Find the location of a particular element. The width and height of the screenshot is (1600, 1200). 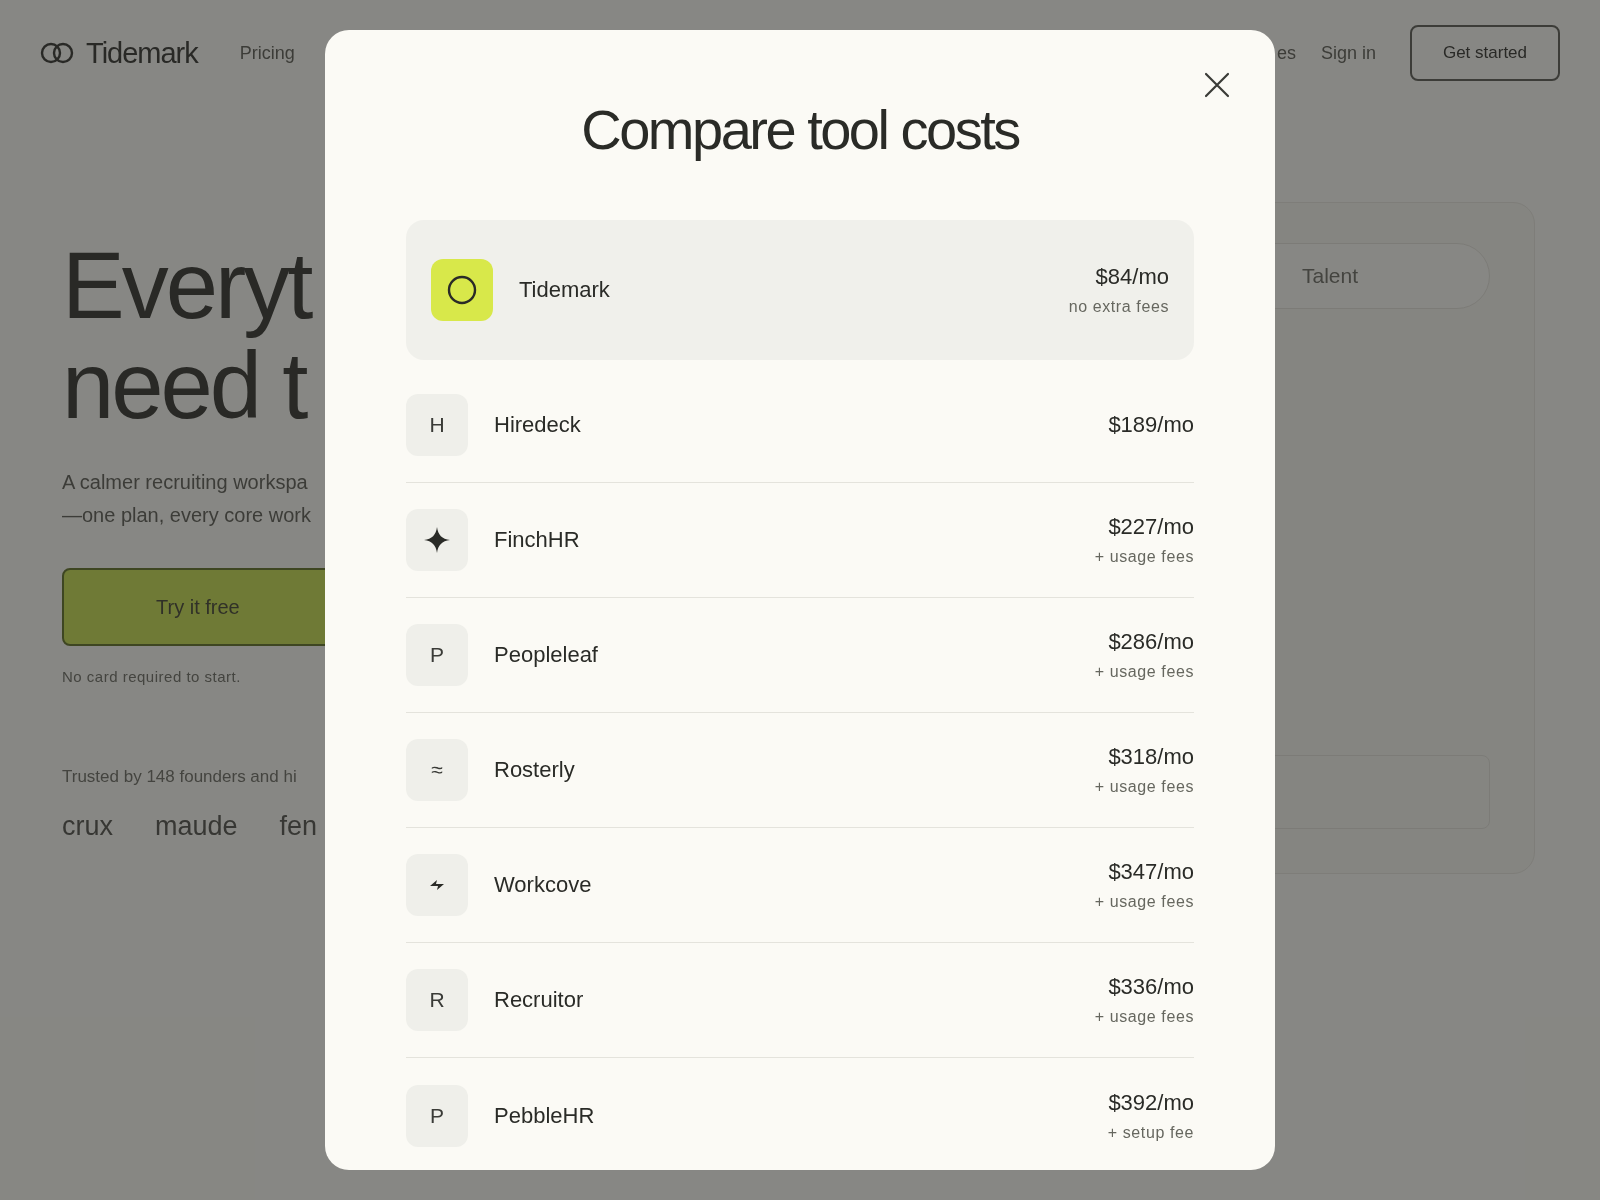

letter-tile: ≈ is located at coordinates (437, 770).